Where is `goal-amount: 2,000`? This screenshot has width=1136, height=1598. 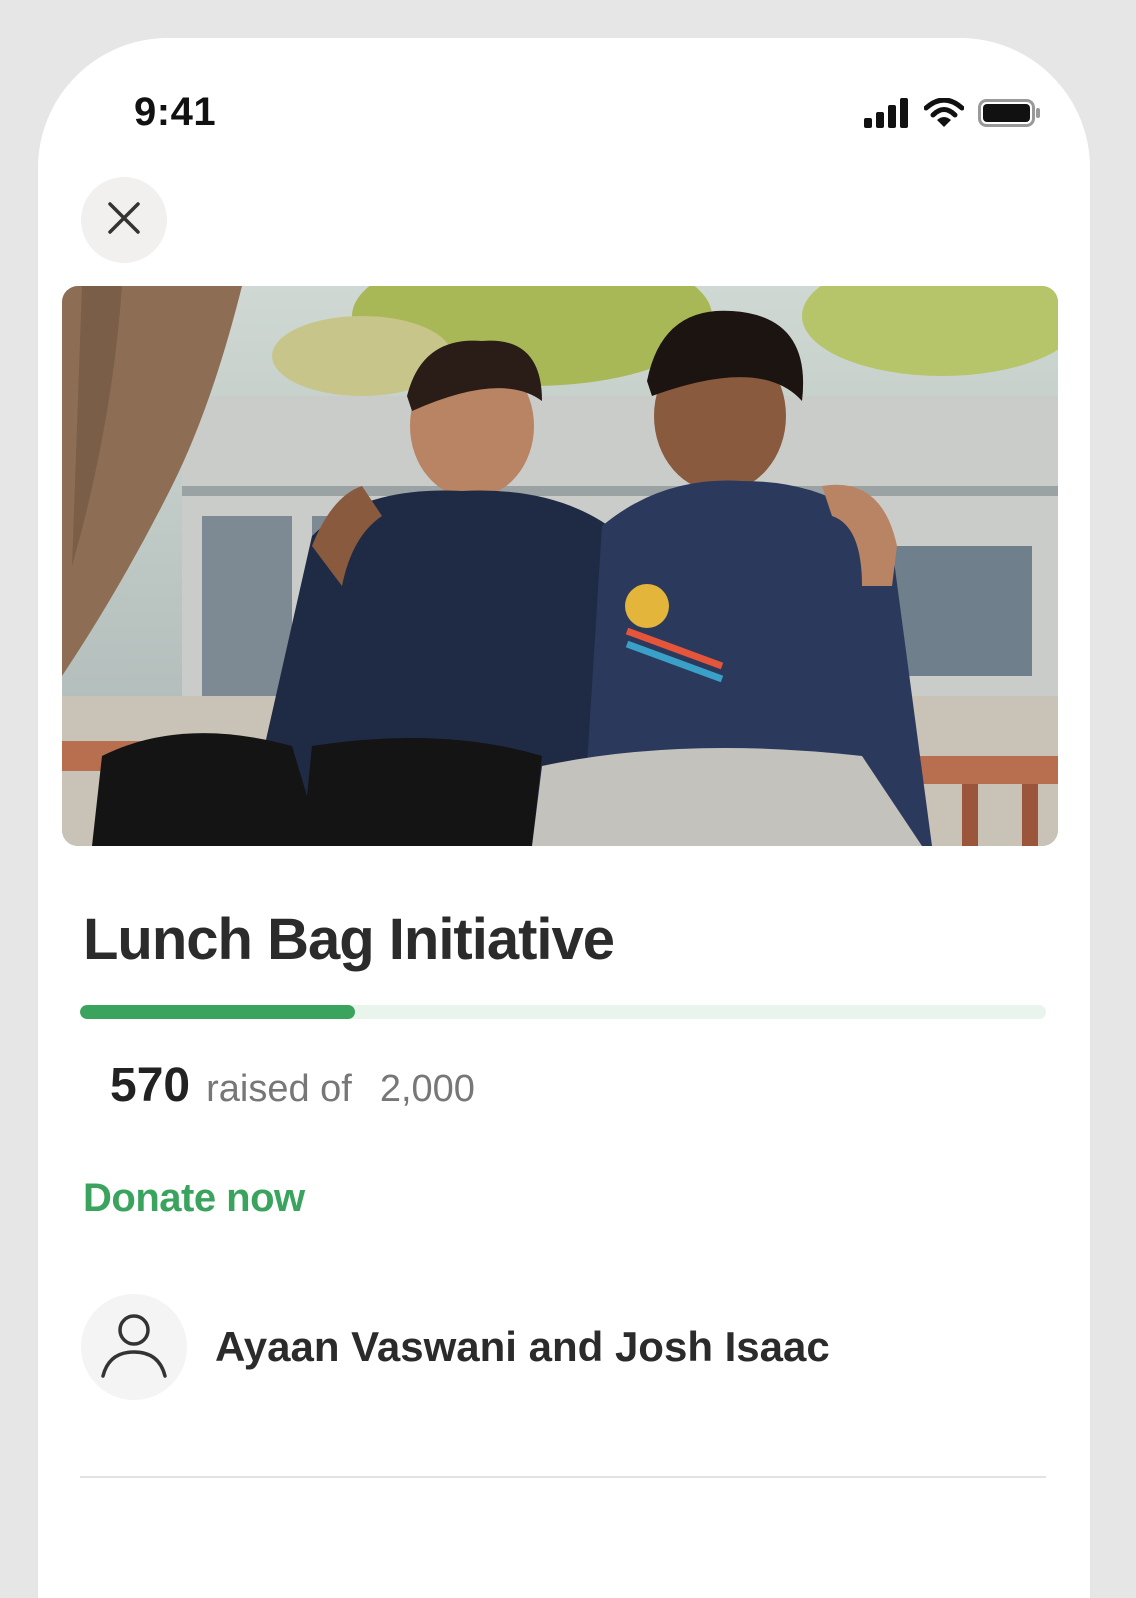 goal-amount: 2,000 is located at coordinates (427, 1089).